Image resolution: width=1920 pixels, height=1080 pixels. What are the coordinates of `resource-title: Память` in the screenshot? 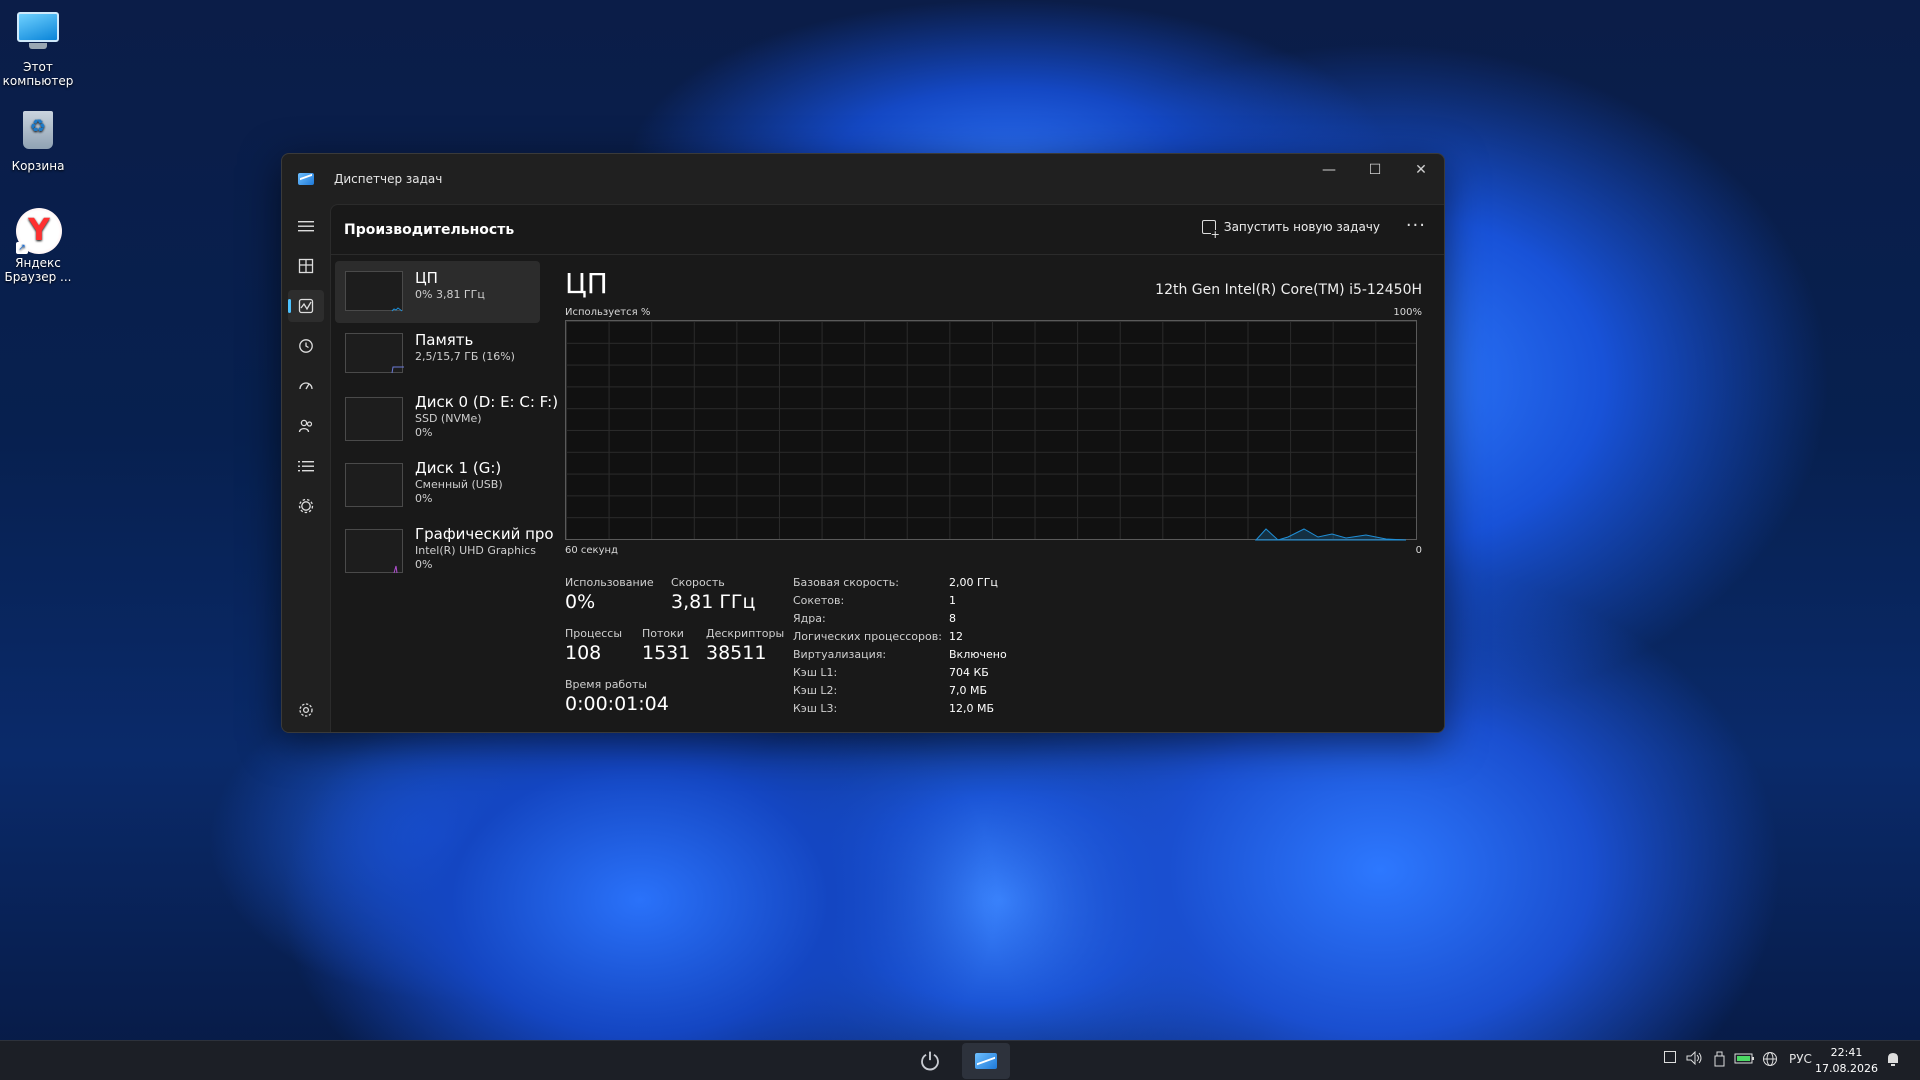 It's located at (444, 340).